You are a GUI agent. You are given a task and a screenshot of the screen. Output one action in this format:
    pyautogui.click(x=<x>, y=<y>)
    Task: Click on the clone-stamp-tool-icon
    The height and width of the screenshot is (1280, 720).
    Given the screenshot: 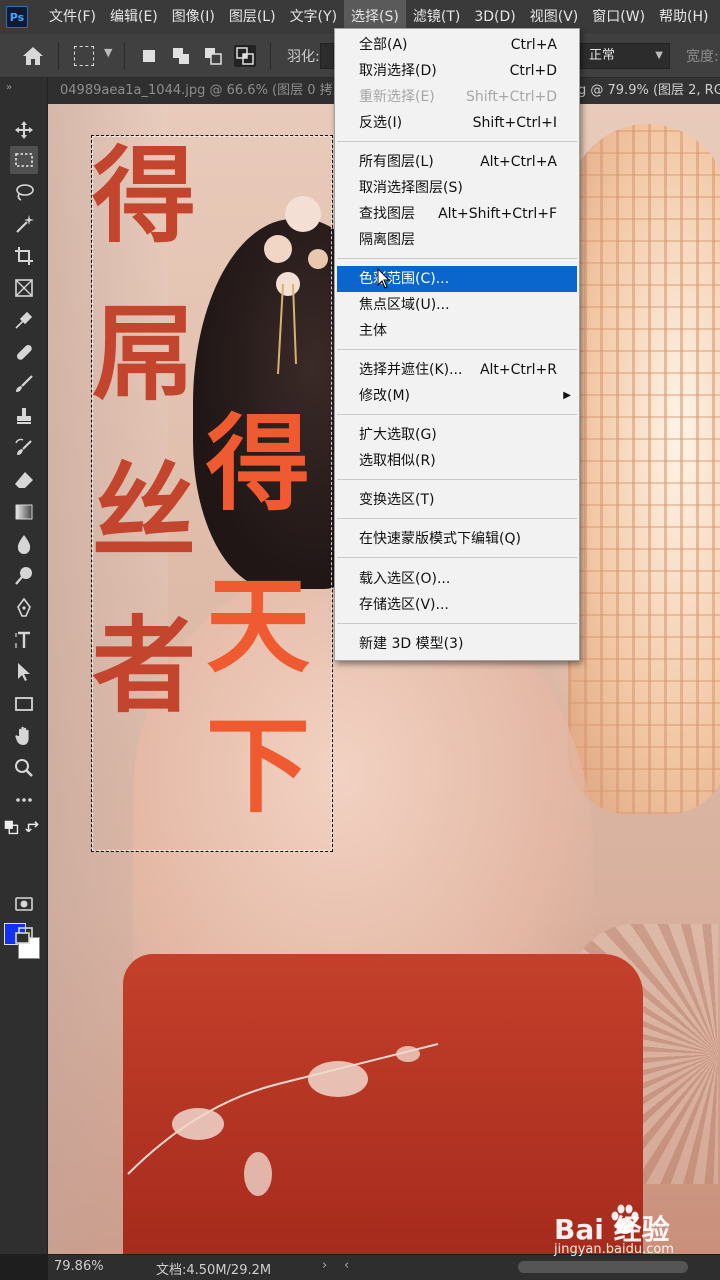 What is the action you would take?
    pyautogui.click(x=24, y=416)
    